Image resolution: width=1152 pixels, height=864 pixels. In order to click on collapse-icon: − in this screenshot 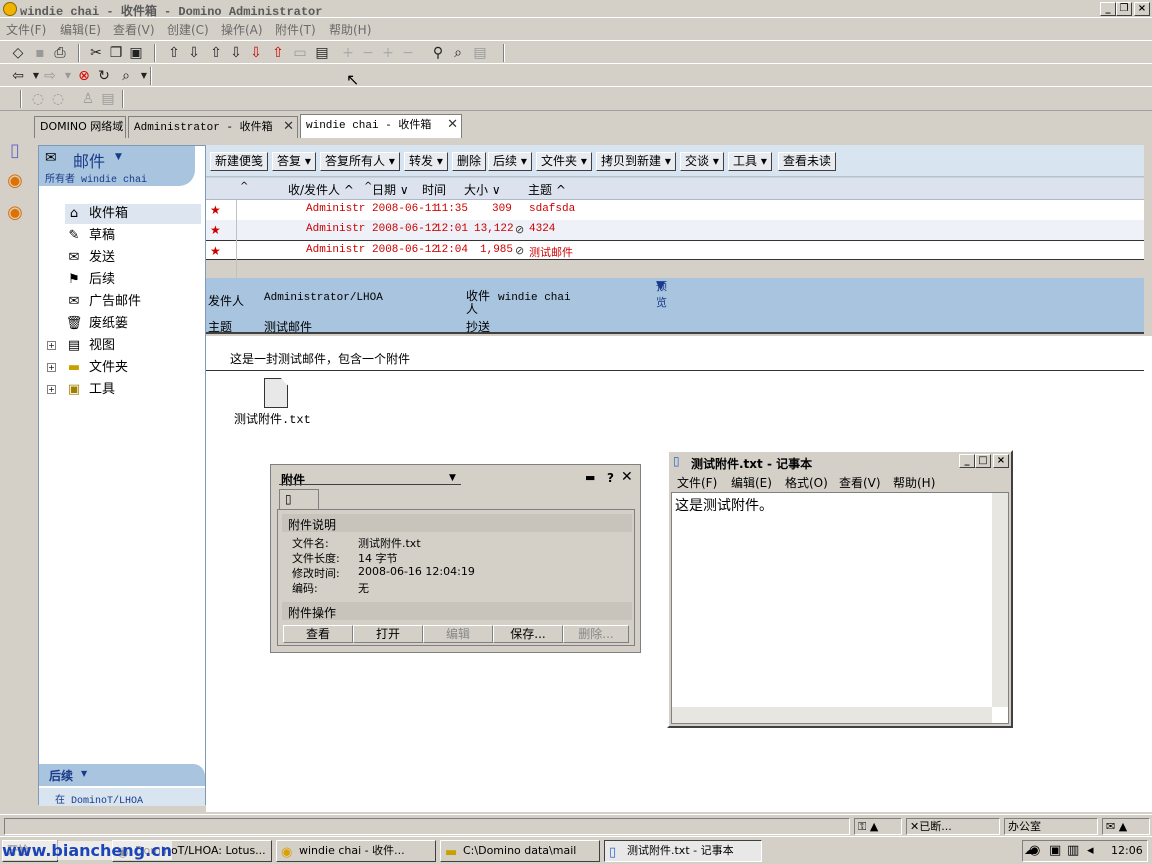, I will do `click(368, 53)`.